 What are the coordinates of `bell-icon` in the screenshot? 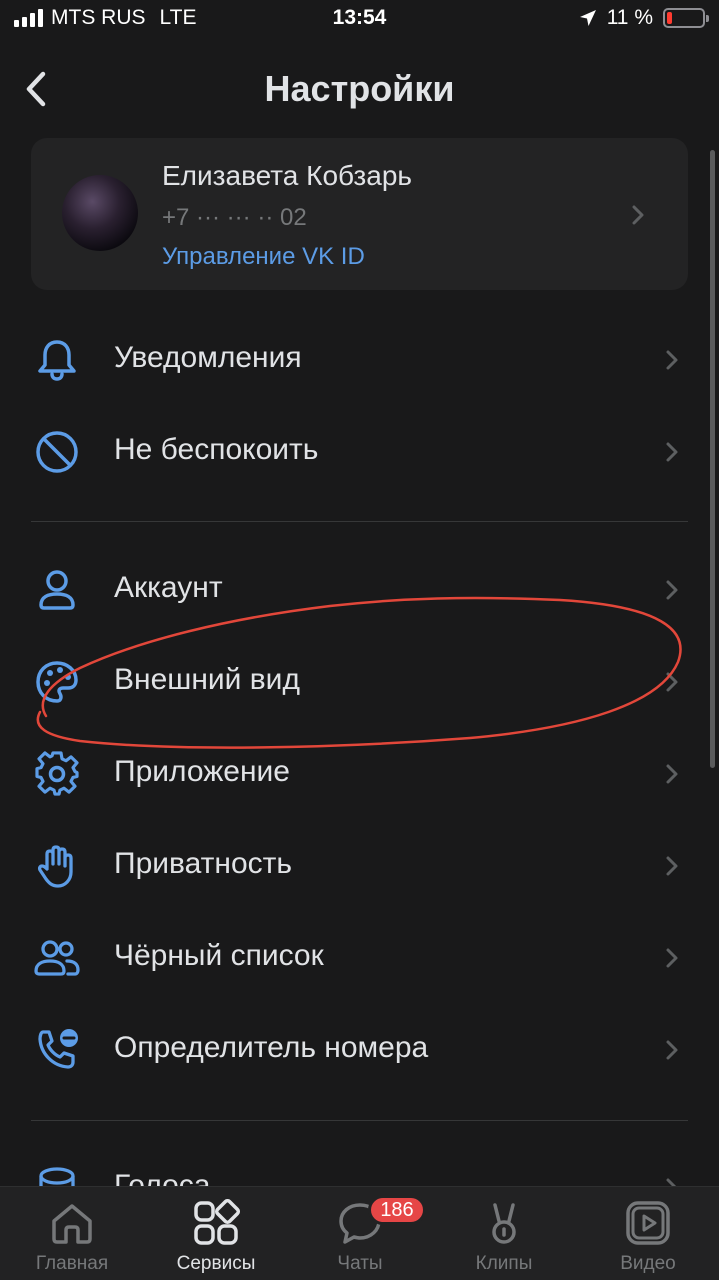 It's located at (57, 360).